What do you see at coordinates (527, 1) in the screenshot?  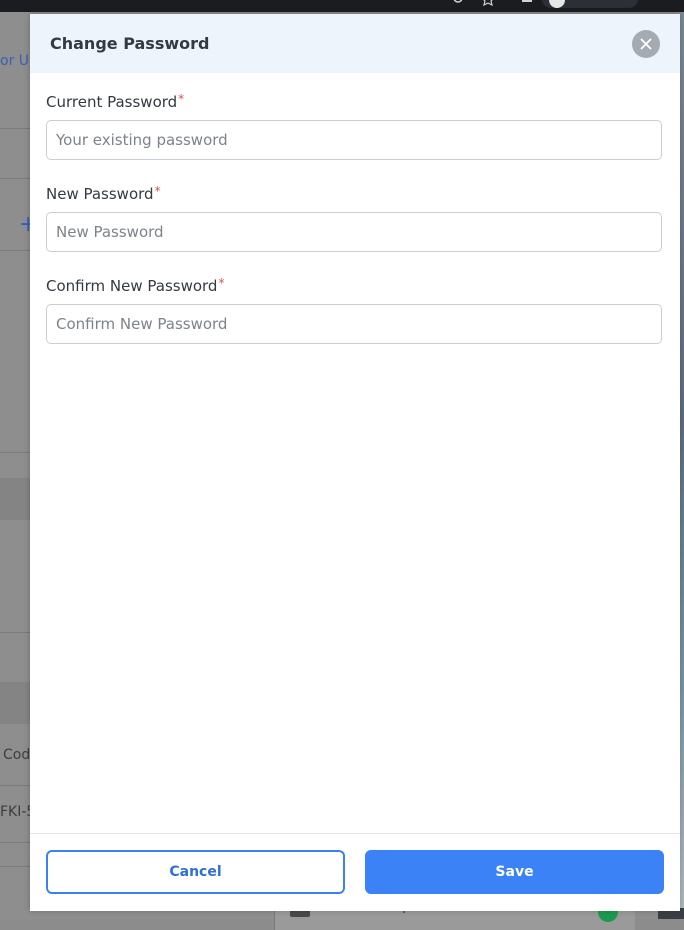 I see `menu-icon` at bounding box center [527, 1].